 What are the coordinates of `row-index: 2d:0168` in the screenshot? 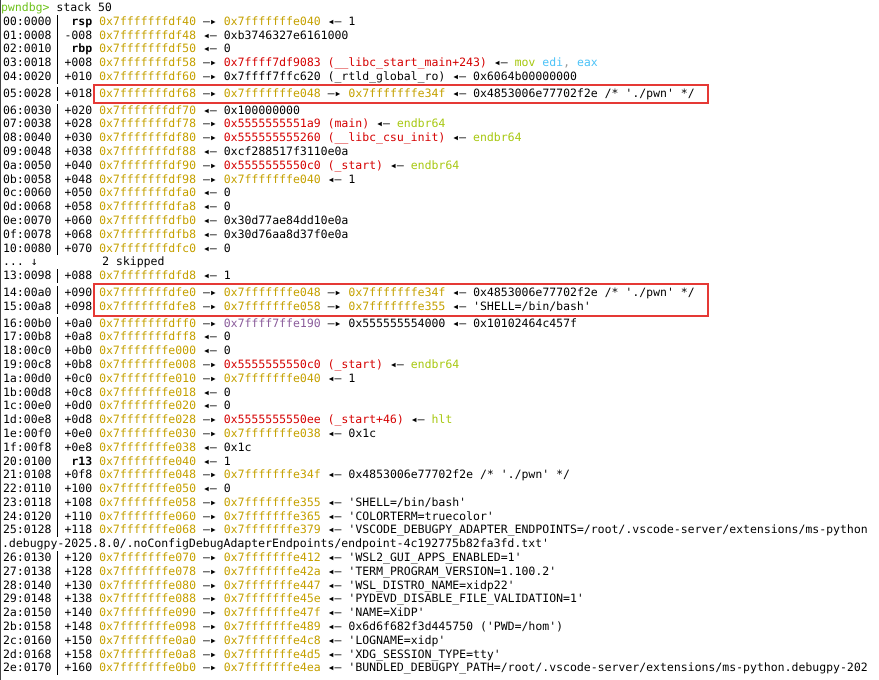 It's located at (29, 655).